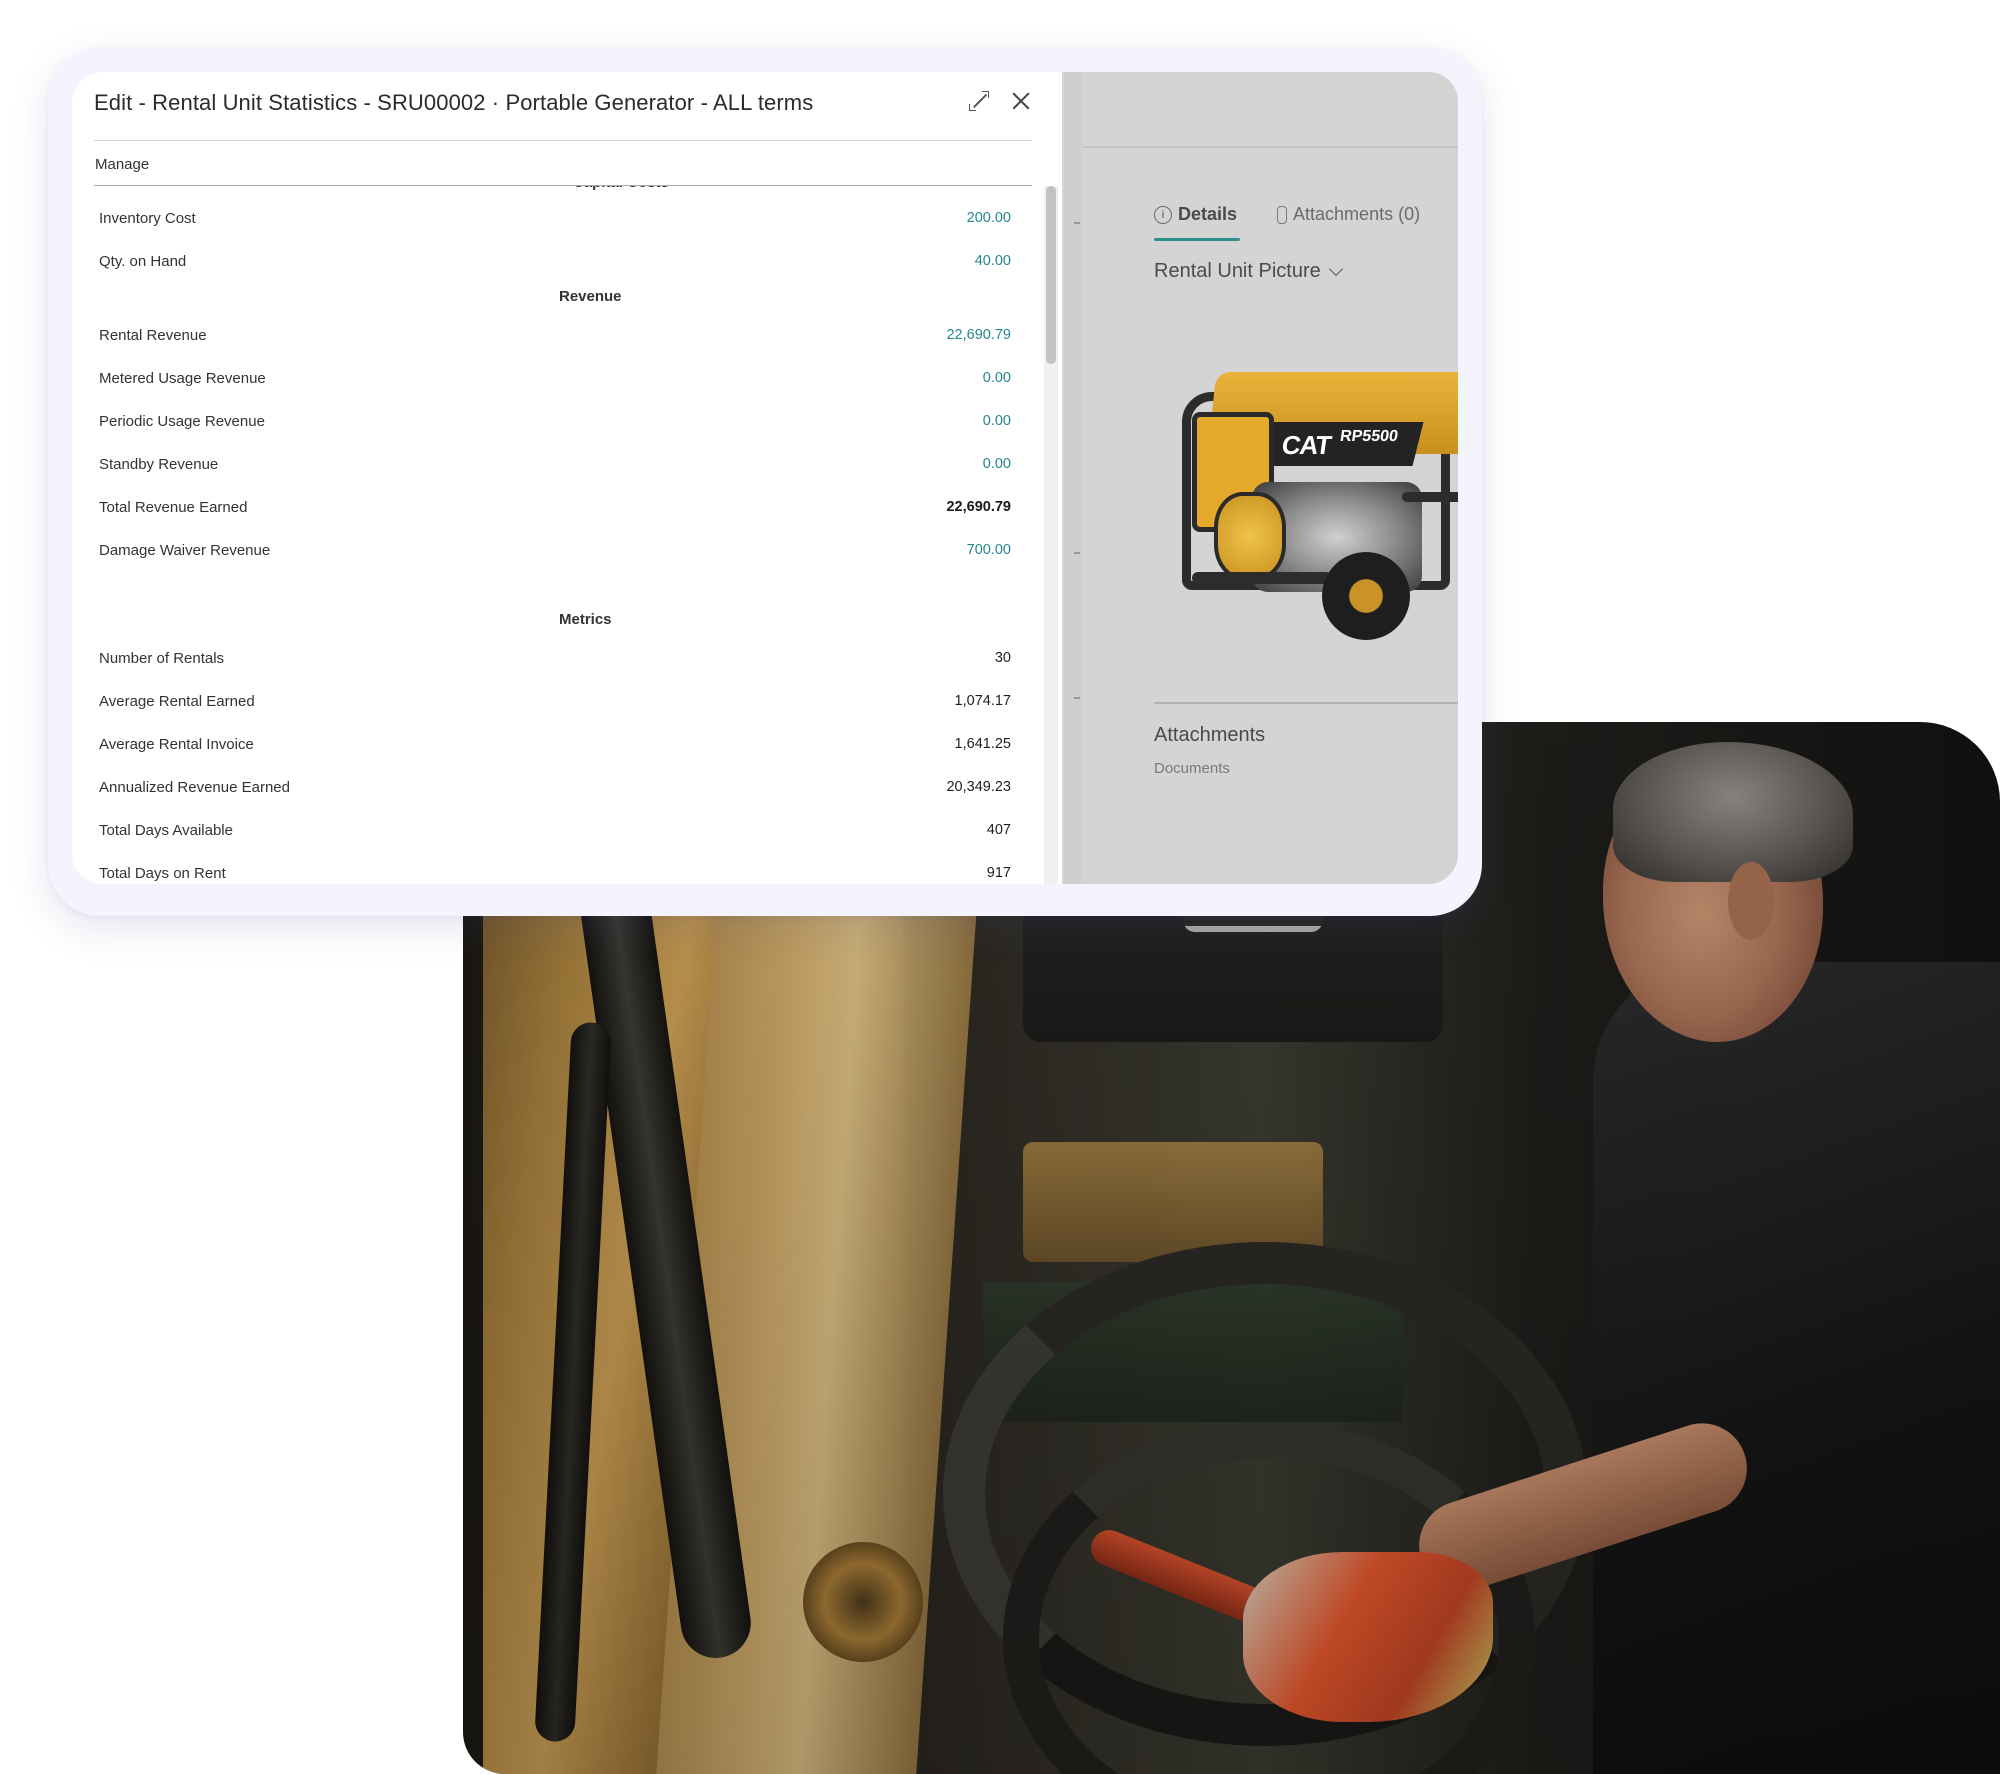 The width and height of the screenshot is (2000, 1774). Describe the element at coordinates (998, 873) in the screenshot. I see `stat-value: 917` at that location.